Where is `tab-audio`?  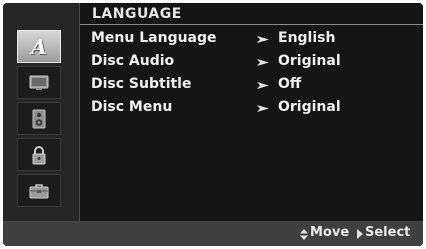
tab-audio is located at coordinates (39, 118).